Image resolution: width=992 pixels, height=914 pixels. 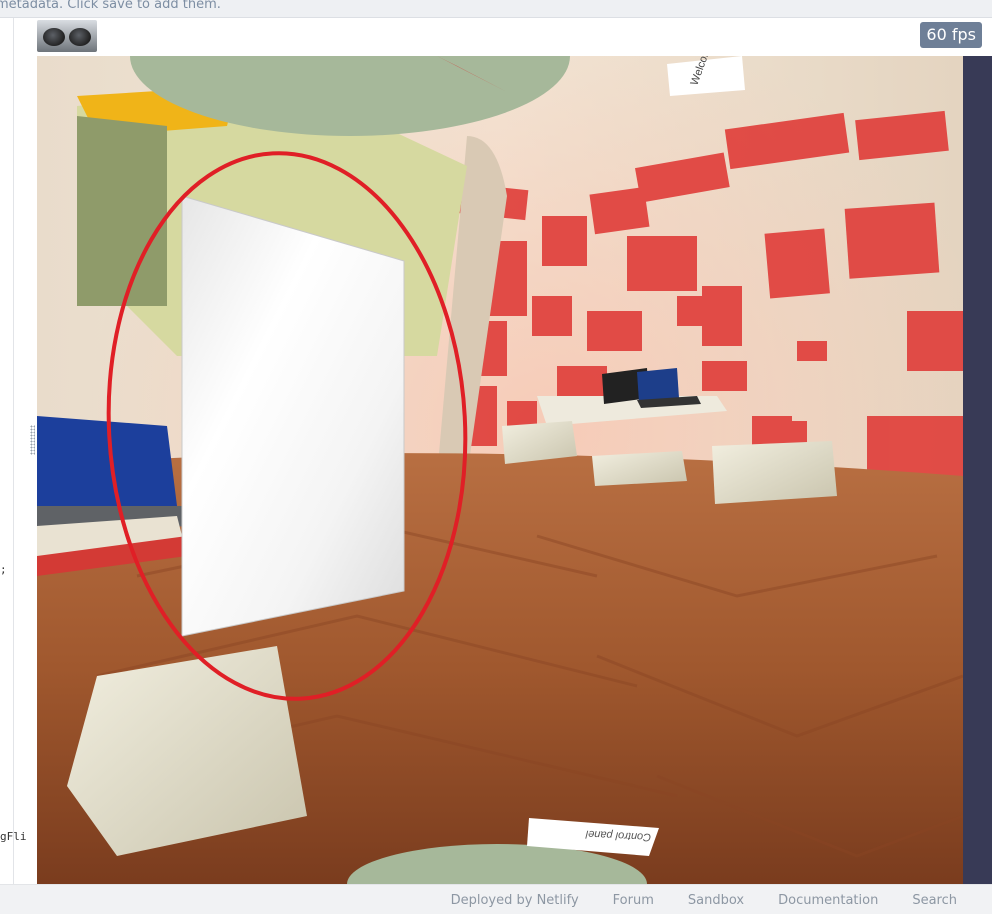 I want to click on right-rail, so click(x=977, y=470).